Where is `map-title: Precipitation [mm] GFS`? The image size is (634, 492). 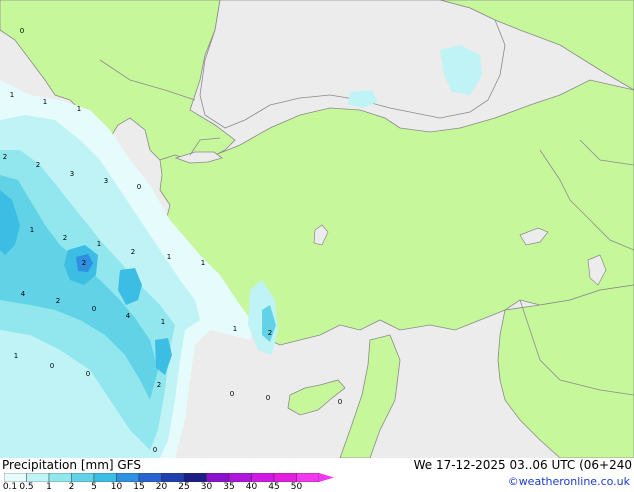
map-title: Precipitation [mm] GFS is located at coordinates (71, 465).